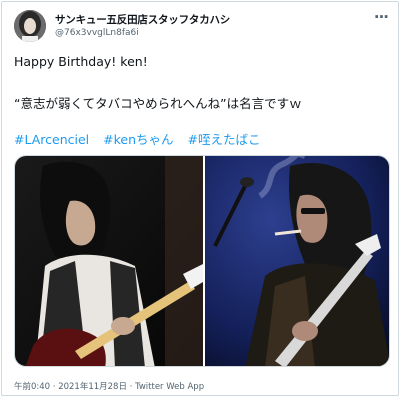 The image size is (401, 398). What do you see at coordinates (51, 139) in the screenshot?
I see `hashtag-link: #LArcenciel` at bounding box center [51, 139].